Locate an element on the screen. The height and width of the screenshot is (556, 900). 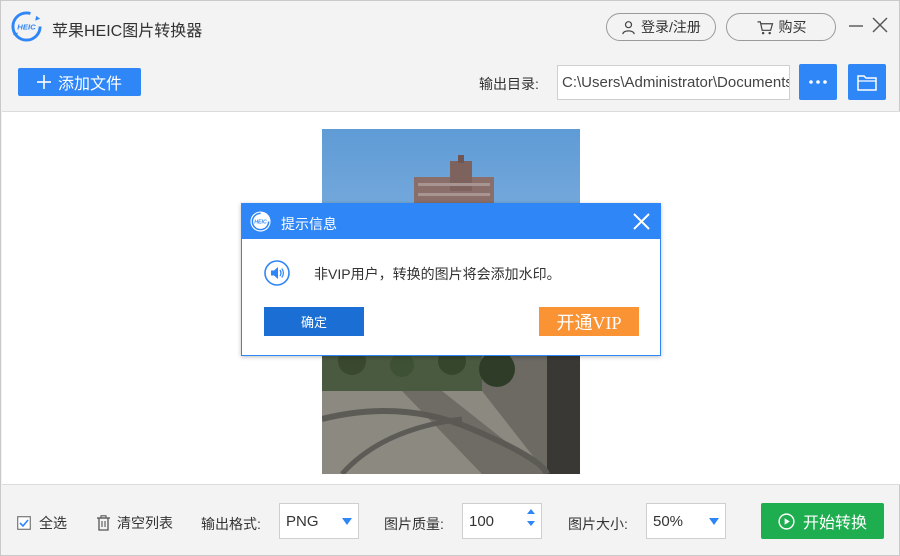
buy-button: 购买 is located at coordinates (781, 27).